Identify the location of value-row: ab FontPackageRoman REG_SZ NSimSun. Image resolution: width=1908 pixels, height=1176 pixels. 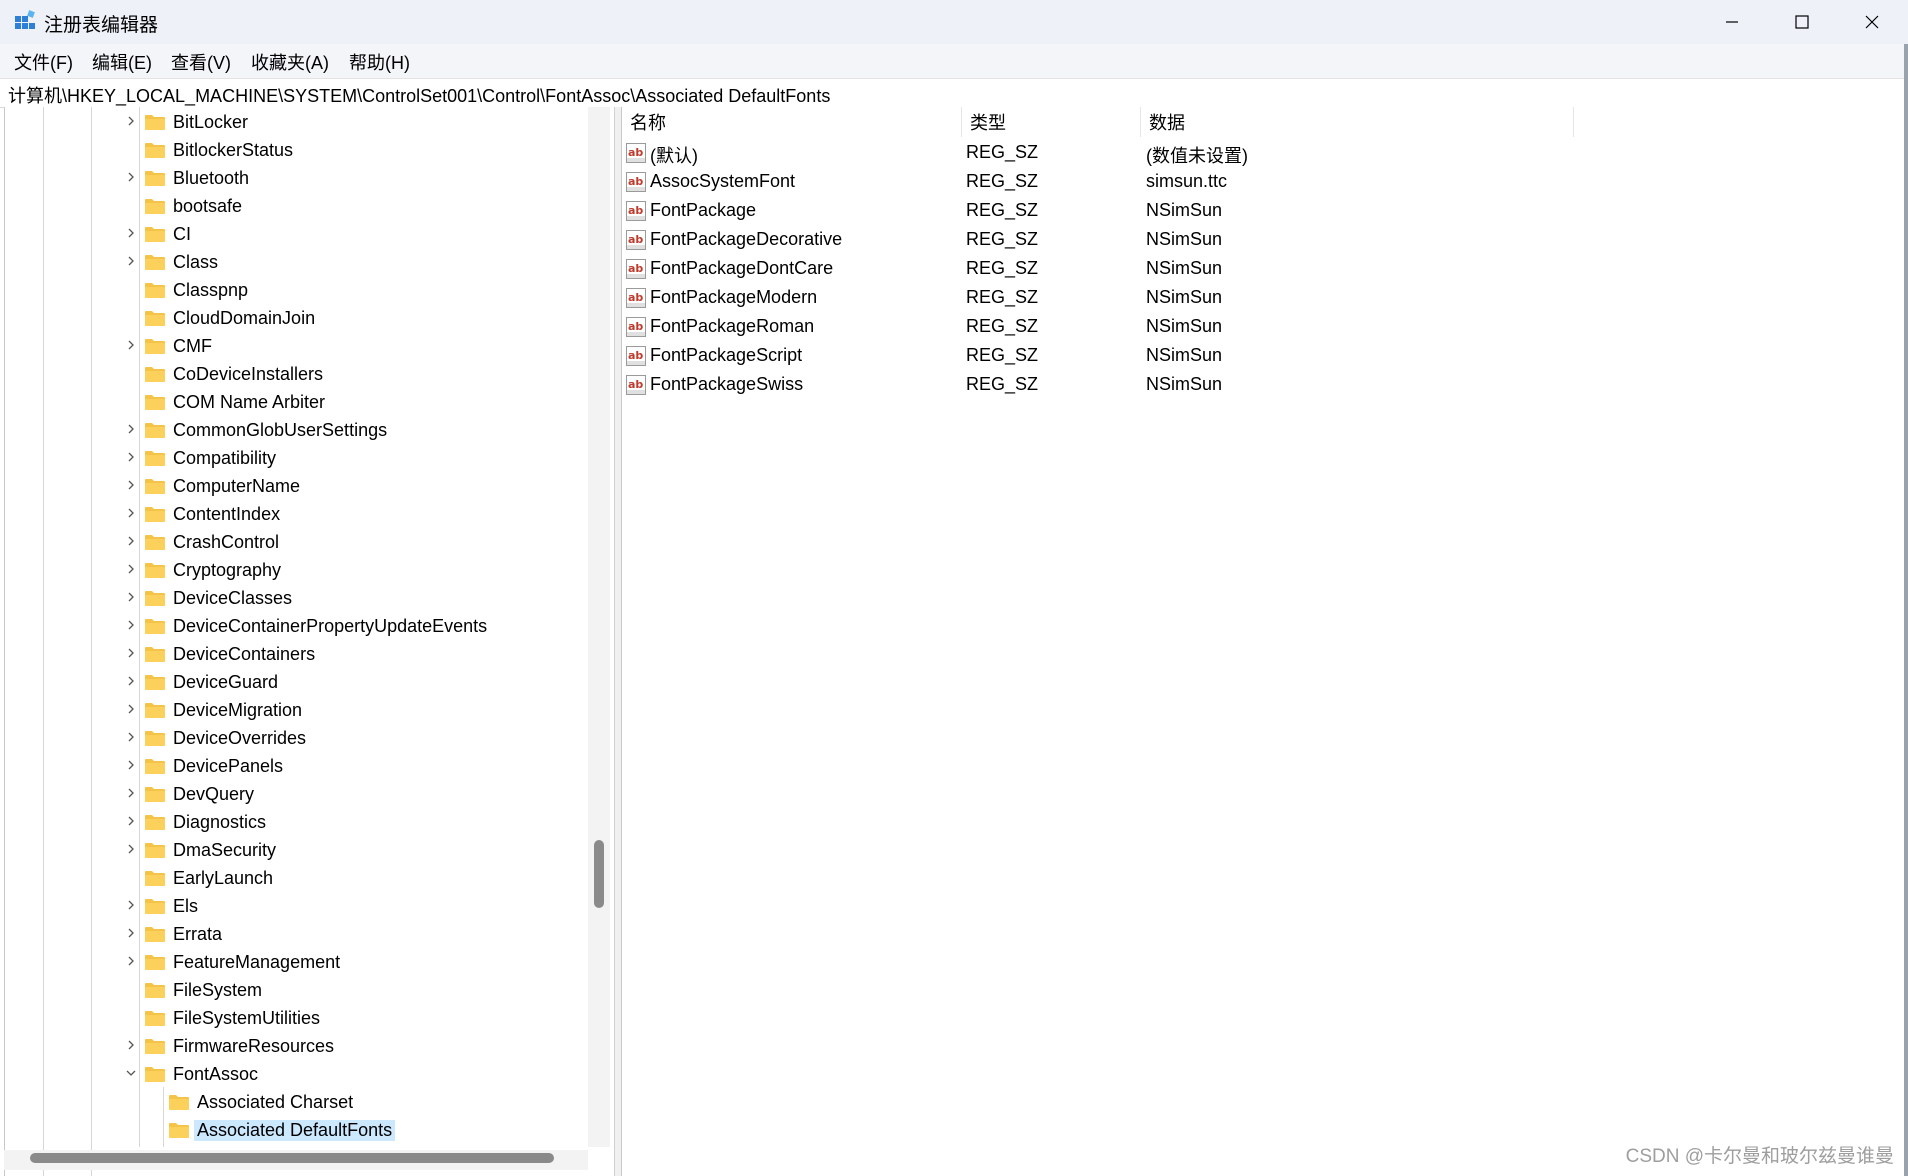
(1264, 327).